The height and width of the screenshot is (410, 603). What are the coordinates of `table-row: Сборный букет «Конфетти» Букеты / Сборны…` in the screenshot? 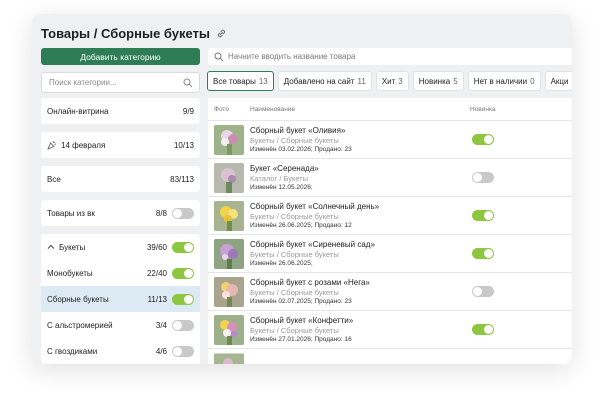 It's located at (390, 329).